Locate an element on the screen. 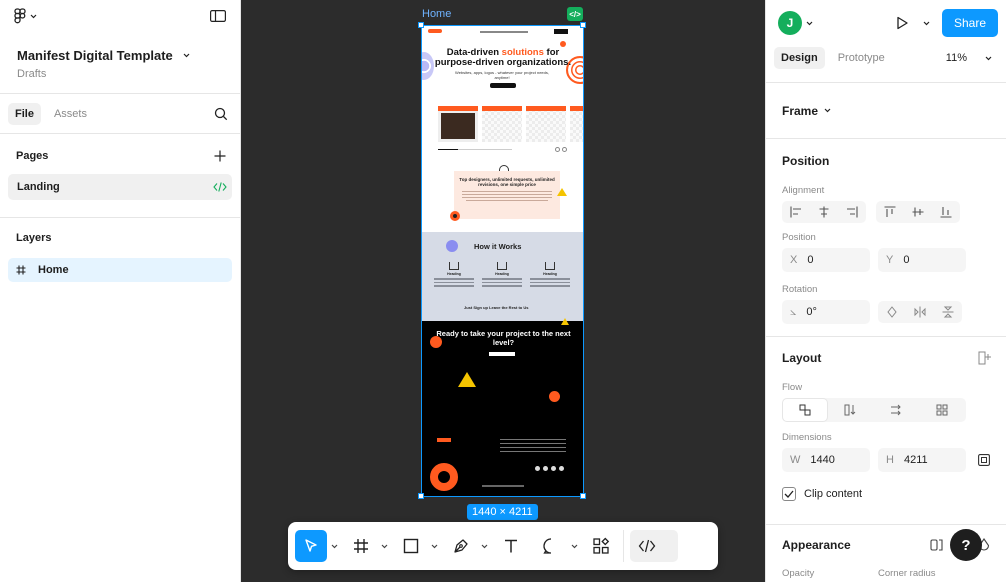 Image resolution: width=1006 pixels, height=582 pixels. align-left-icon is located at coordinates (796, 212).